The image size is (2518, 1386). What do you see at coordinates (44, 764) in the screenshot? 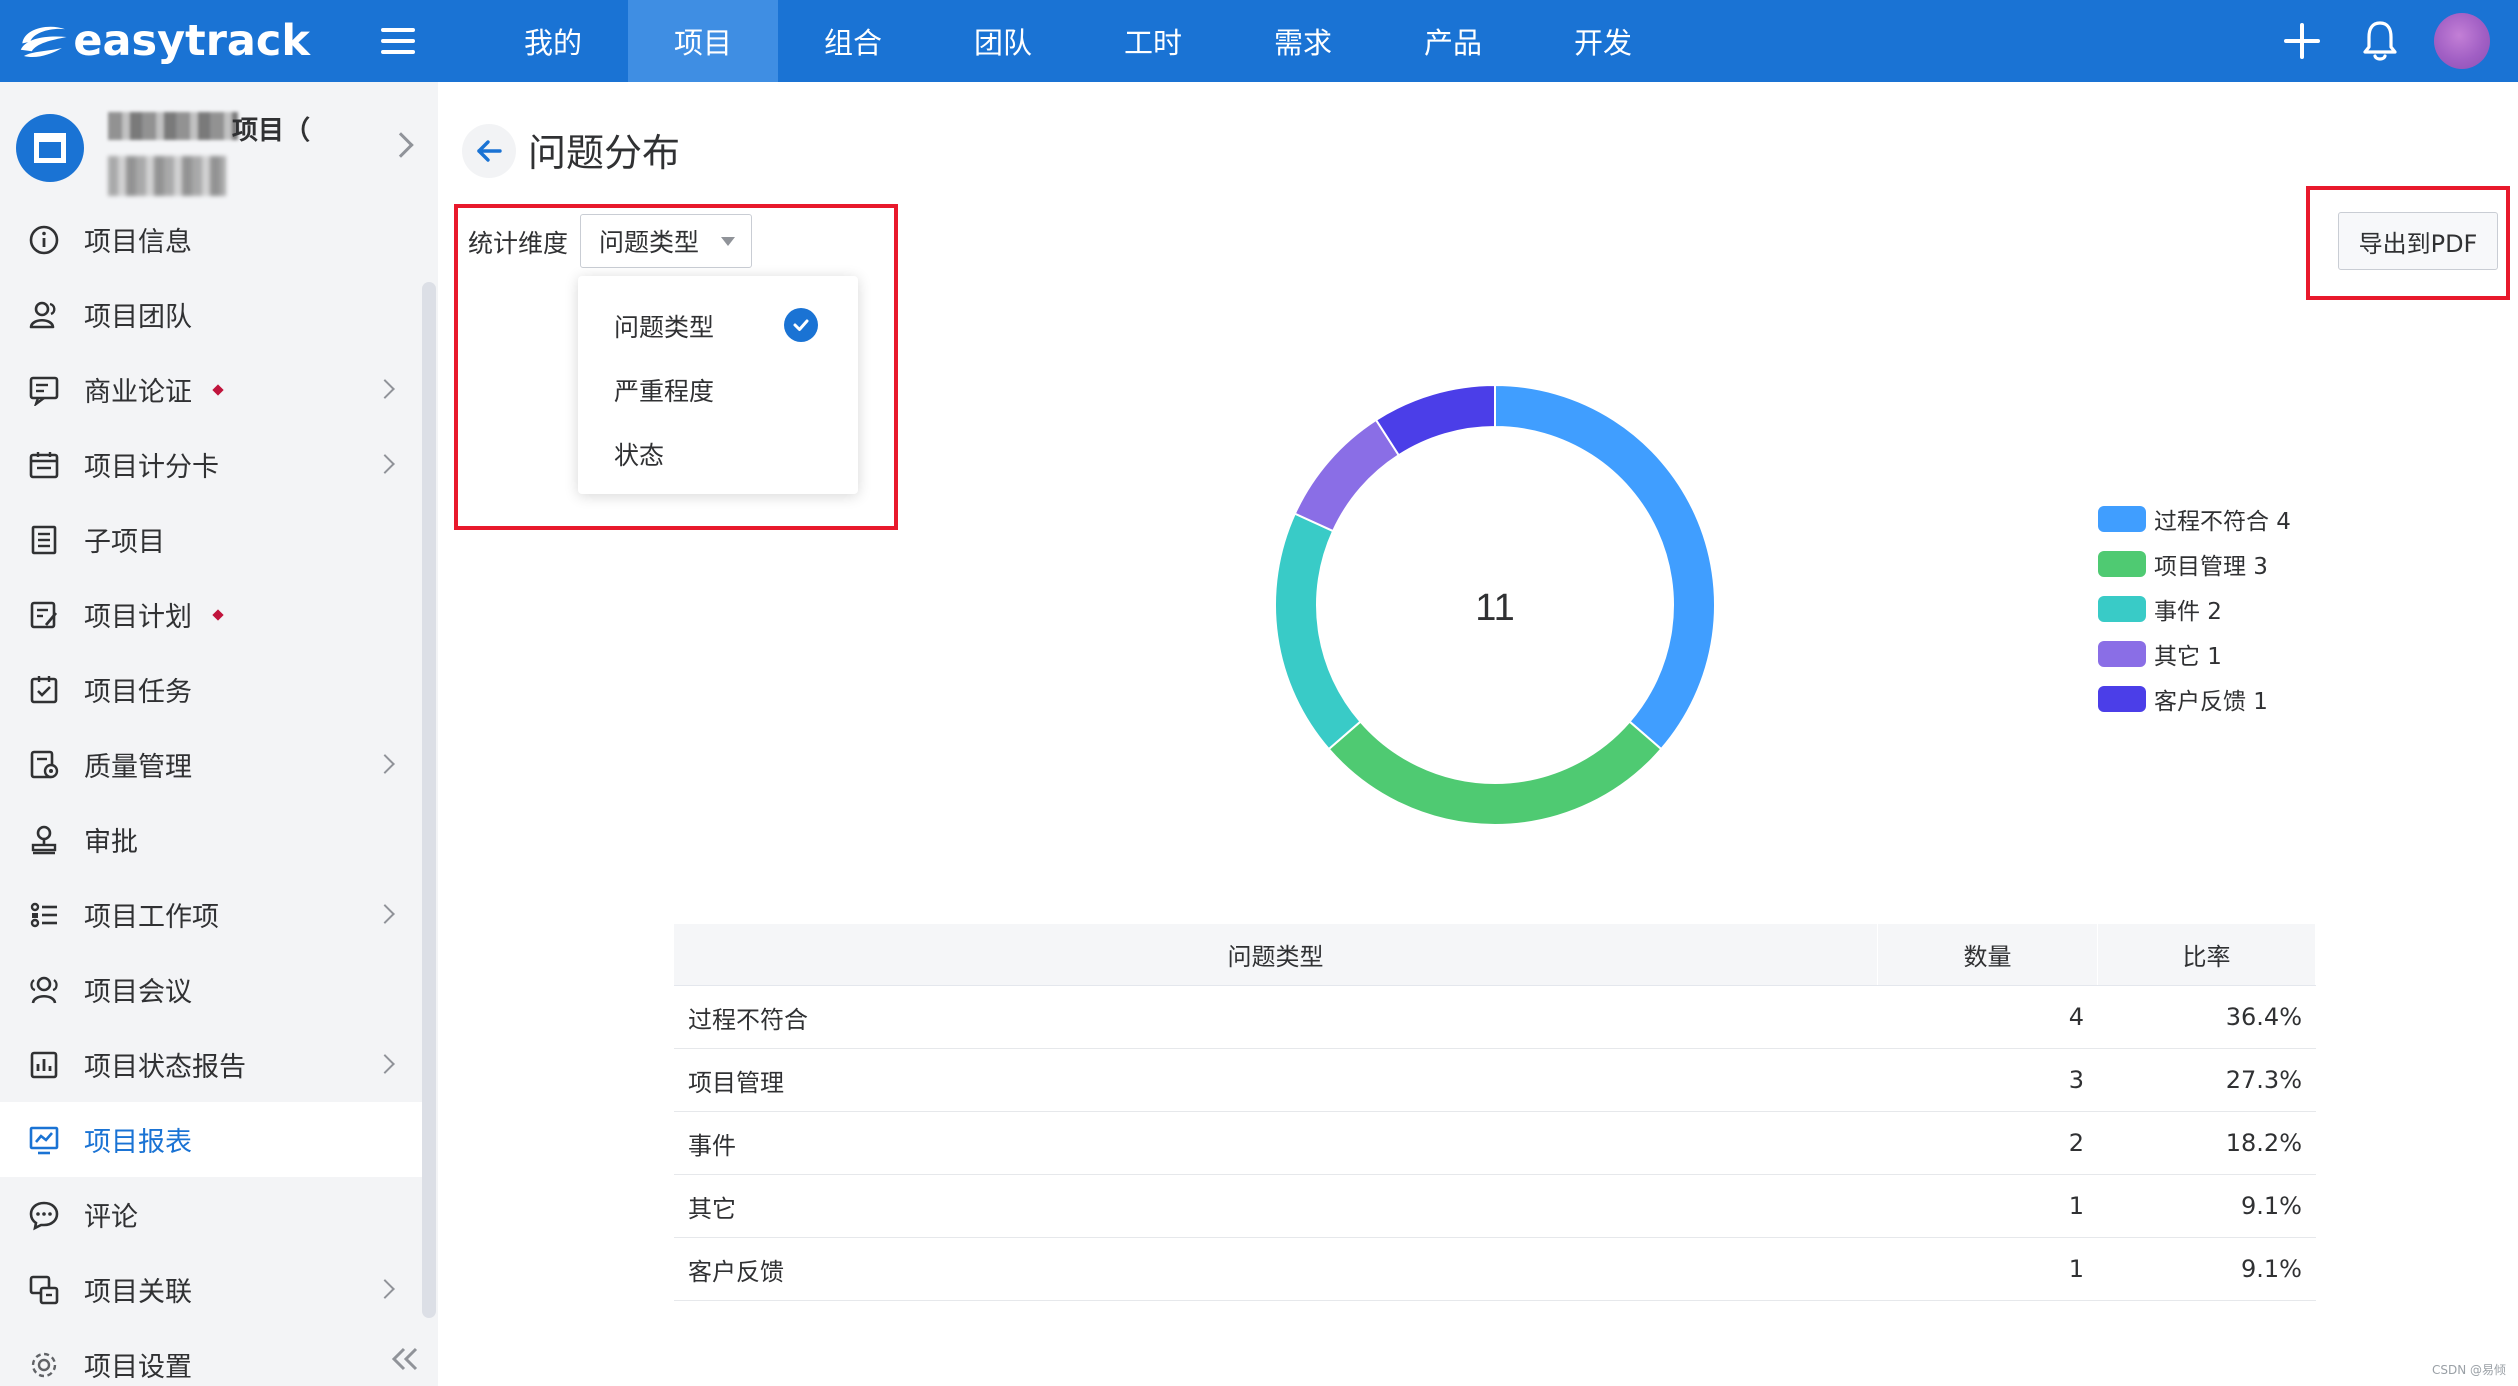
I see `quality-icon` at bounding box center [44, 764].